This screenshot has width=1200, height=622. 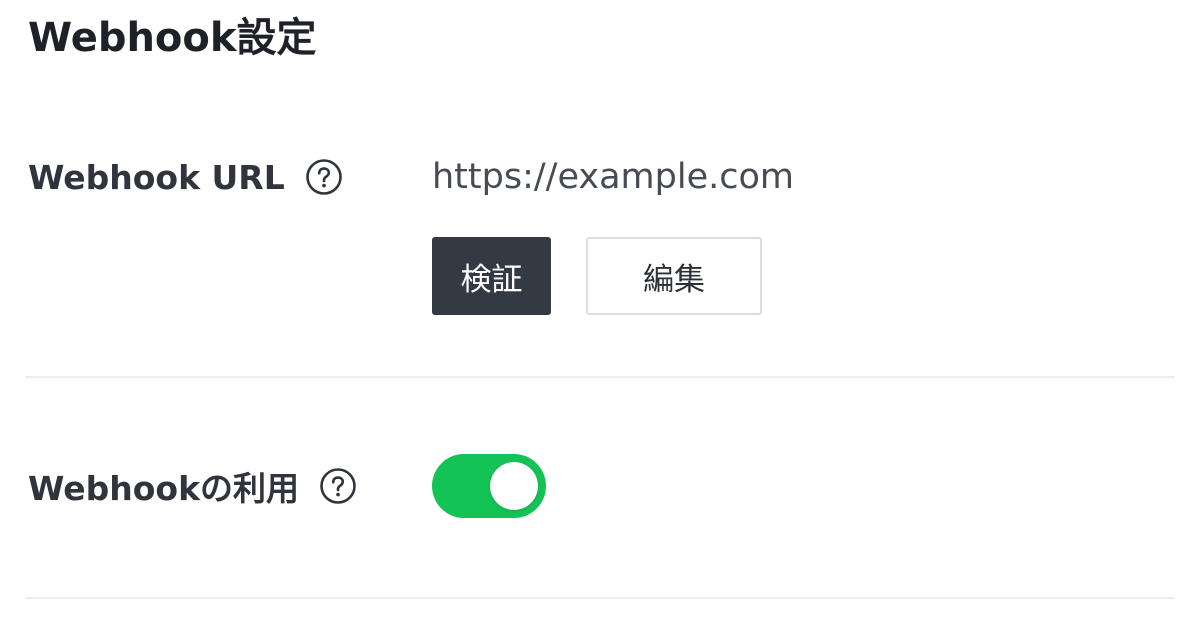 I want to click on webhook-url-value: https://example.com, so click(x=613, y=177).